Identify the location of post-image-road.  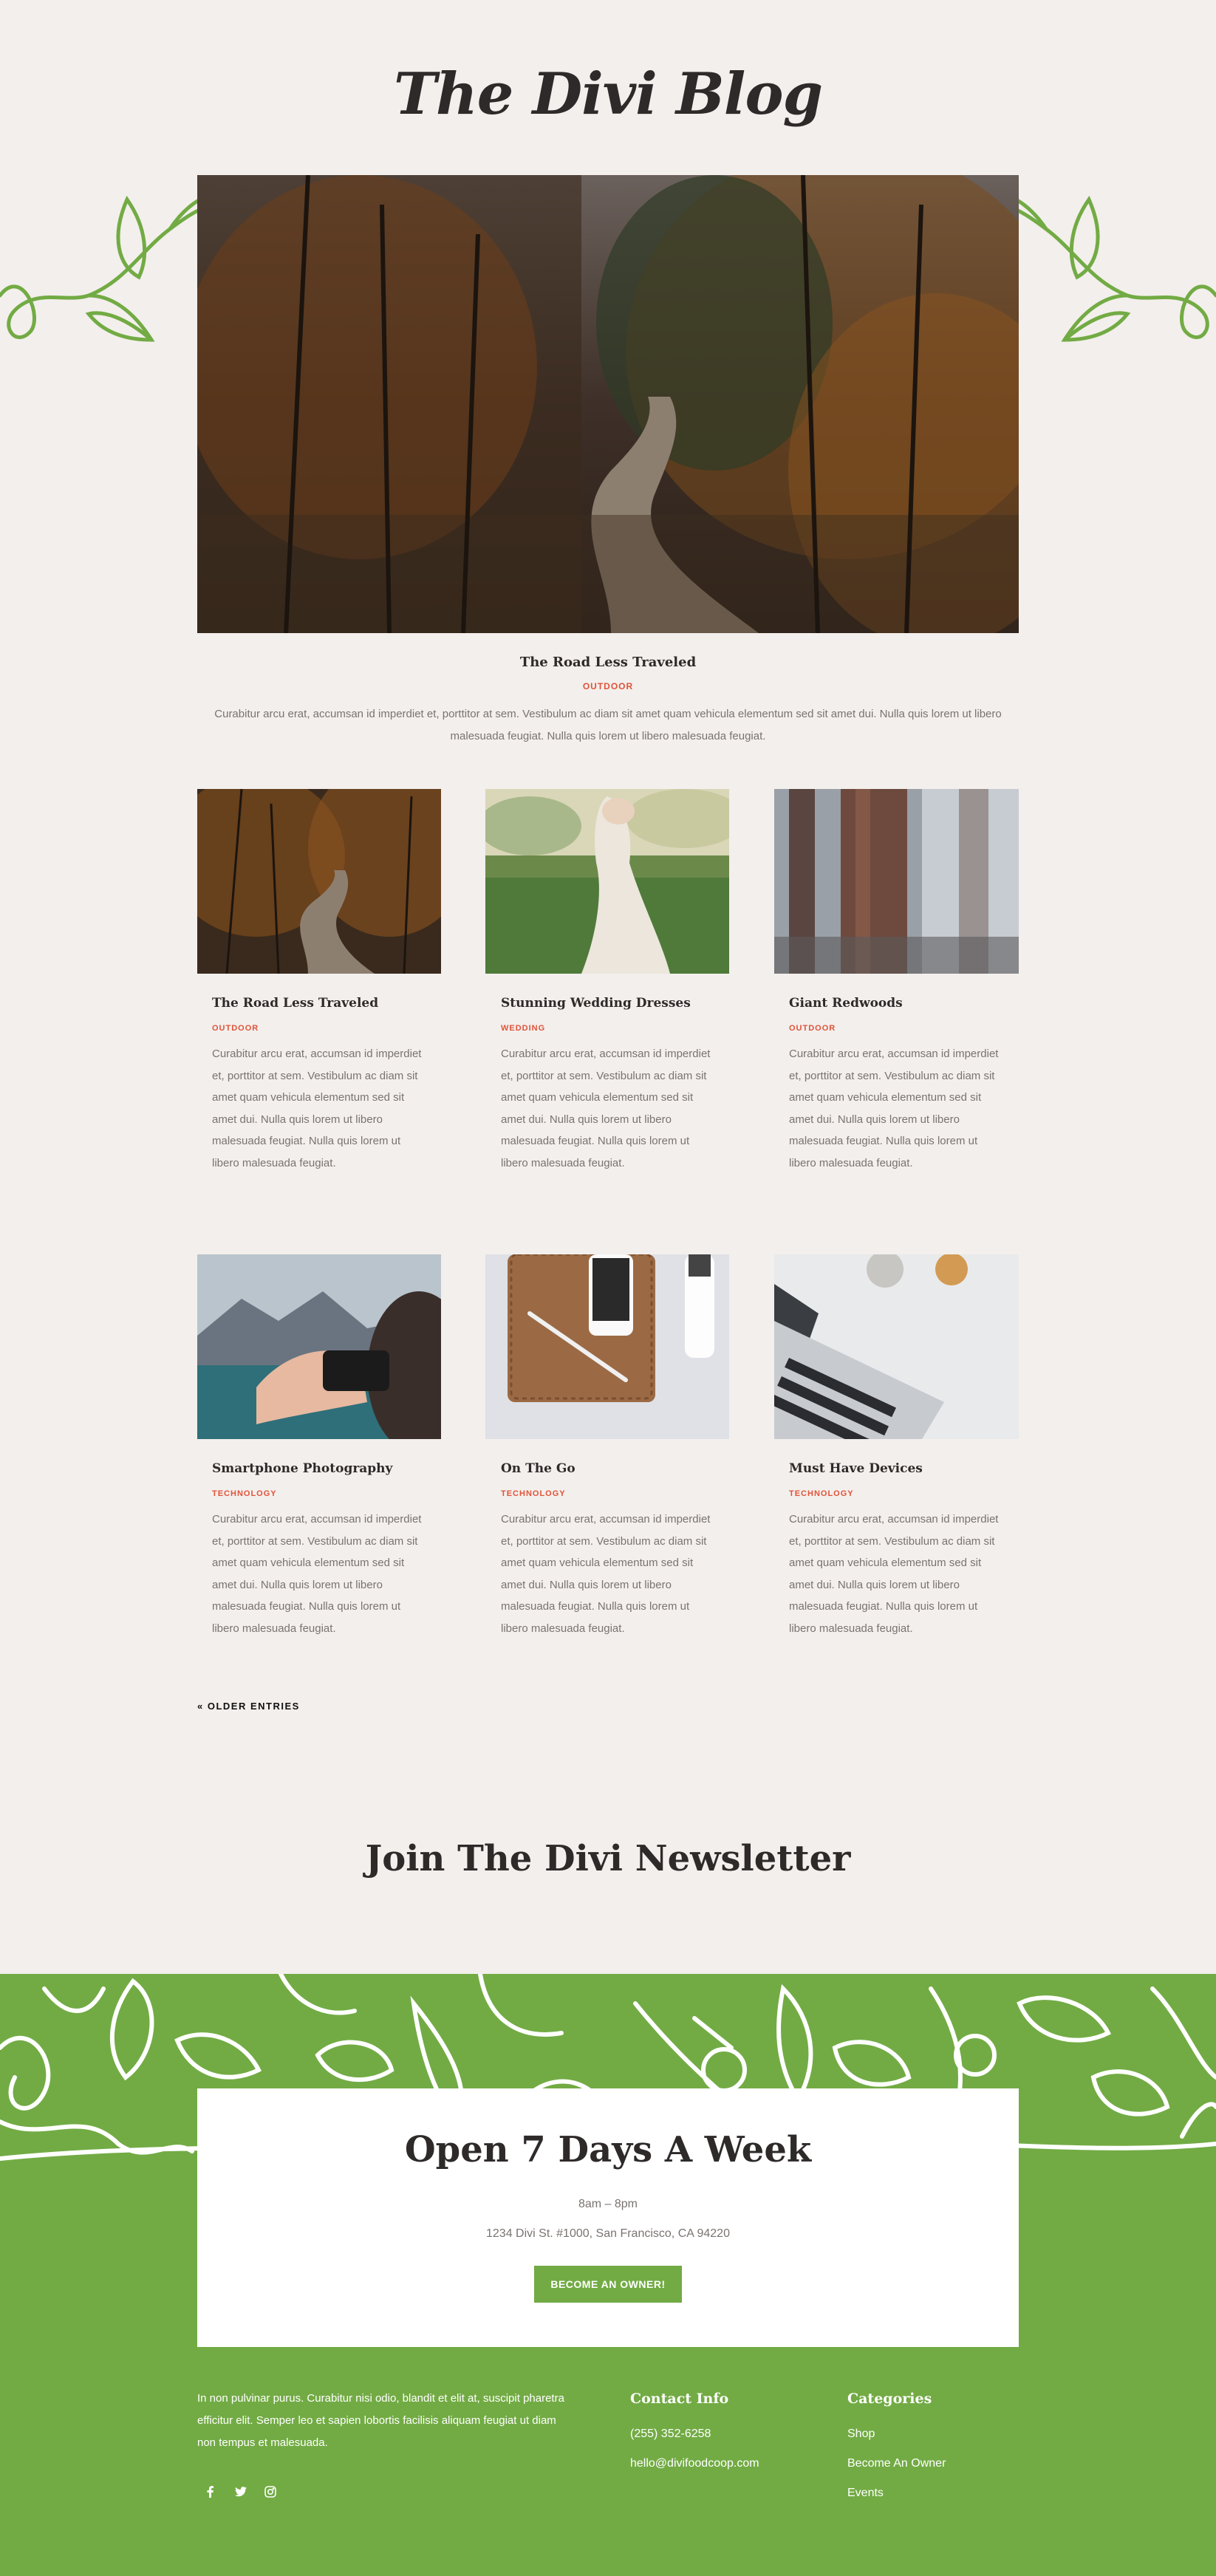
(319, 882).